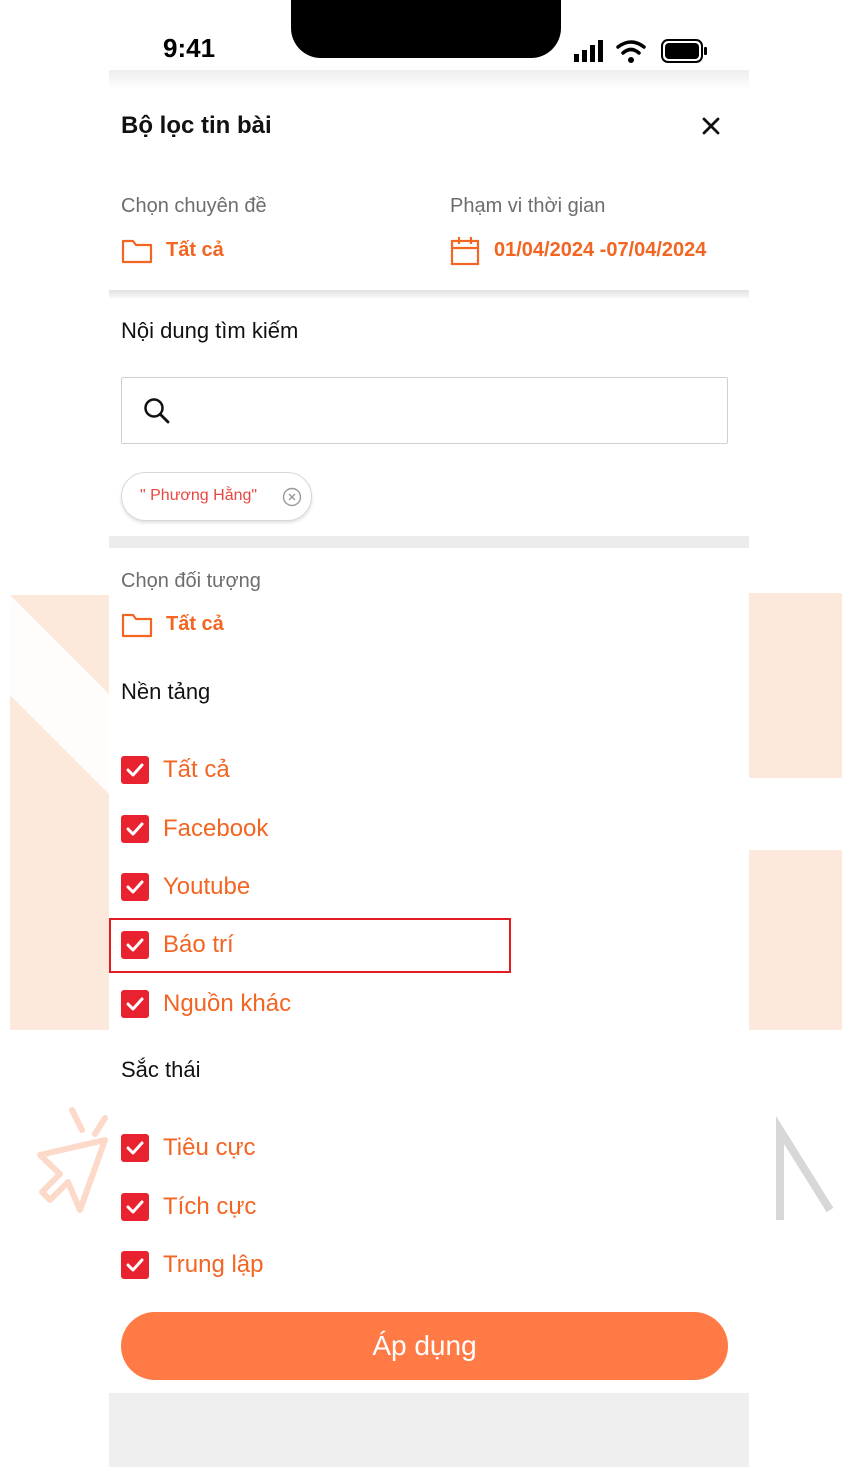 The height and width of the screenshot is (1467, 842). What do you see at coordinates (207, 886) in the screenshot?
I see `checkbox-label: Youtube` at bounding box center [207, 886].